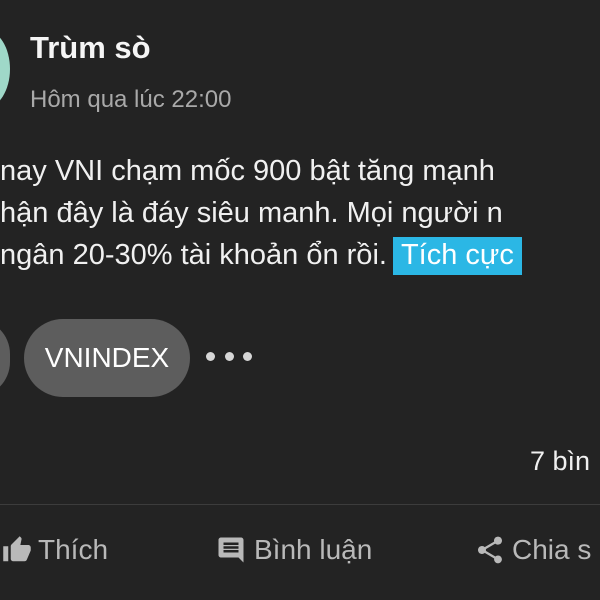 The width and height of the screenshot is (600, 600). I want to click on comment-button: Bình luận, so click(293, 550).